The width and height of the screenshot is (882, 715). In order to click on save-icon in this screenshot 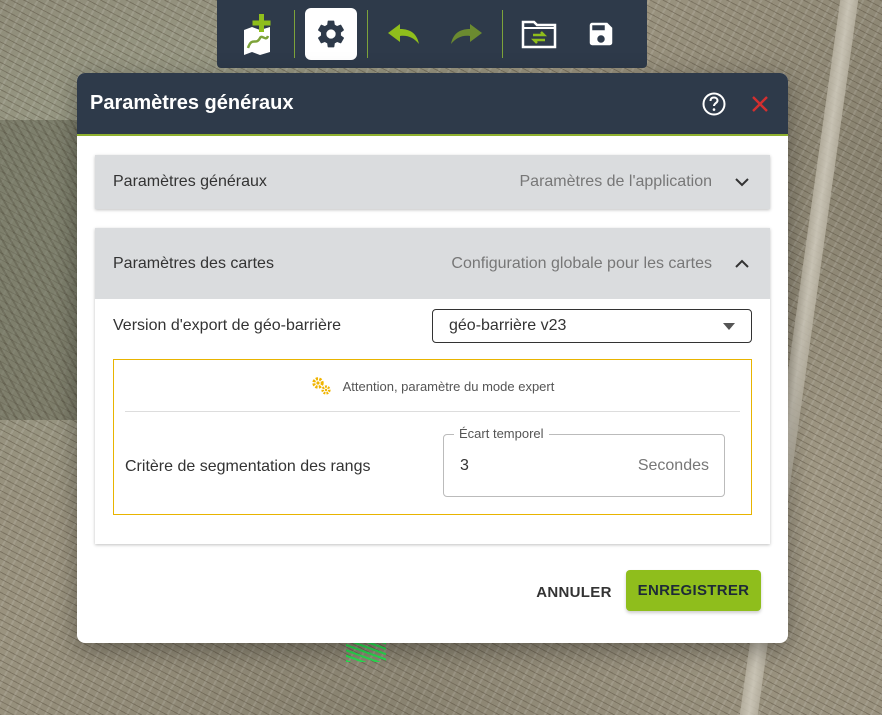, I will do `click(601, 34)`.